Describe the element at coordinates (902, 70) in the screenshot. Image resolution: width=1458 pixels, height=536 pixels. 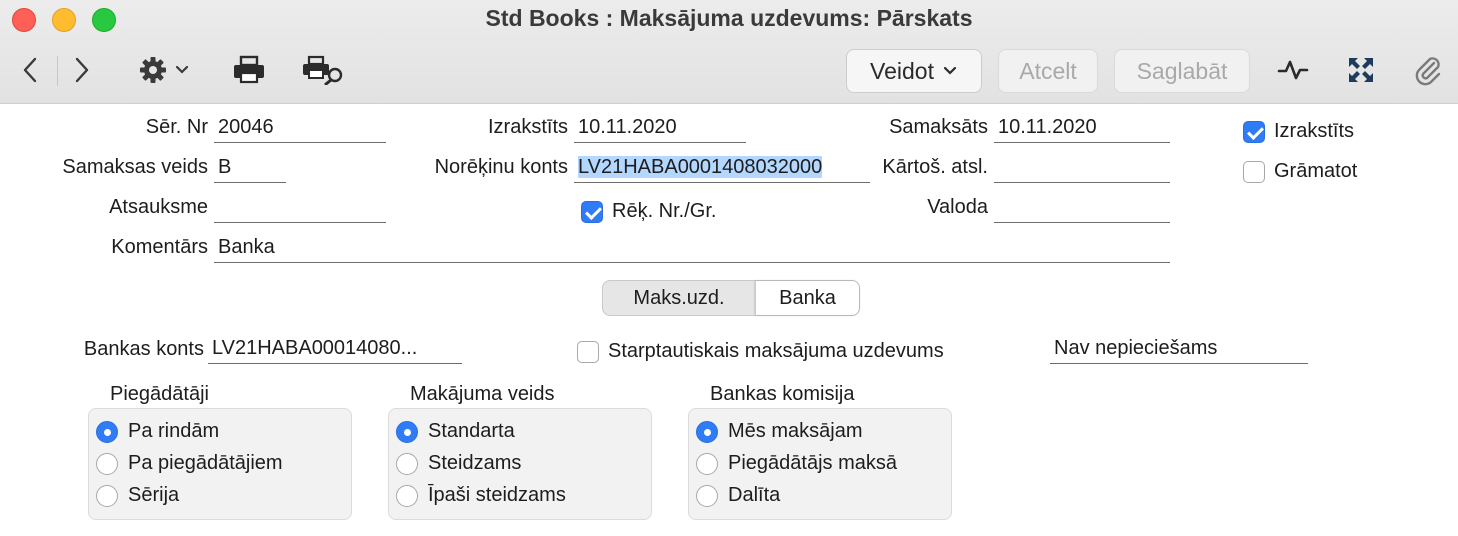
I see `create-button-label: Veidot` at that location.